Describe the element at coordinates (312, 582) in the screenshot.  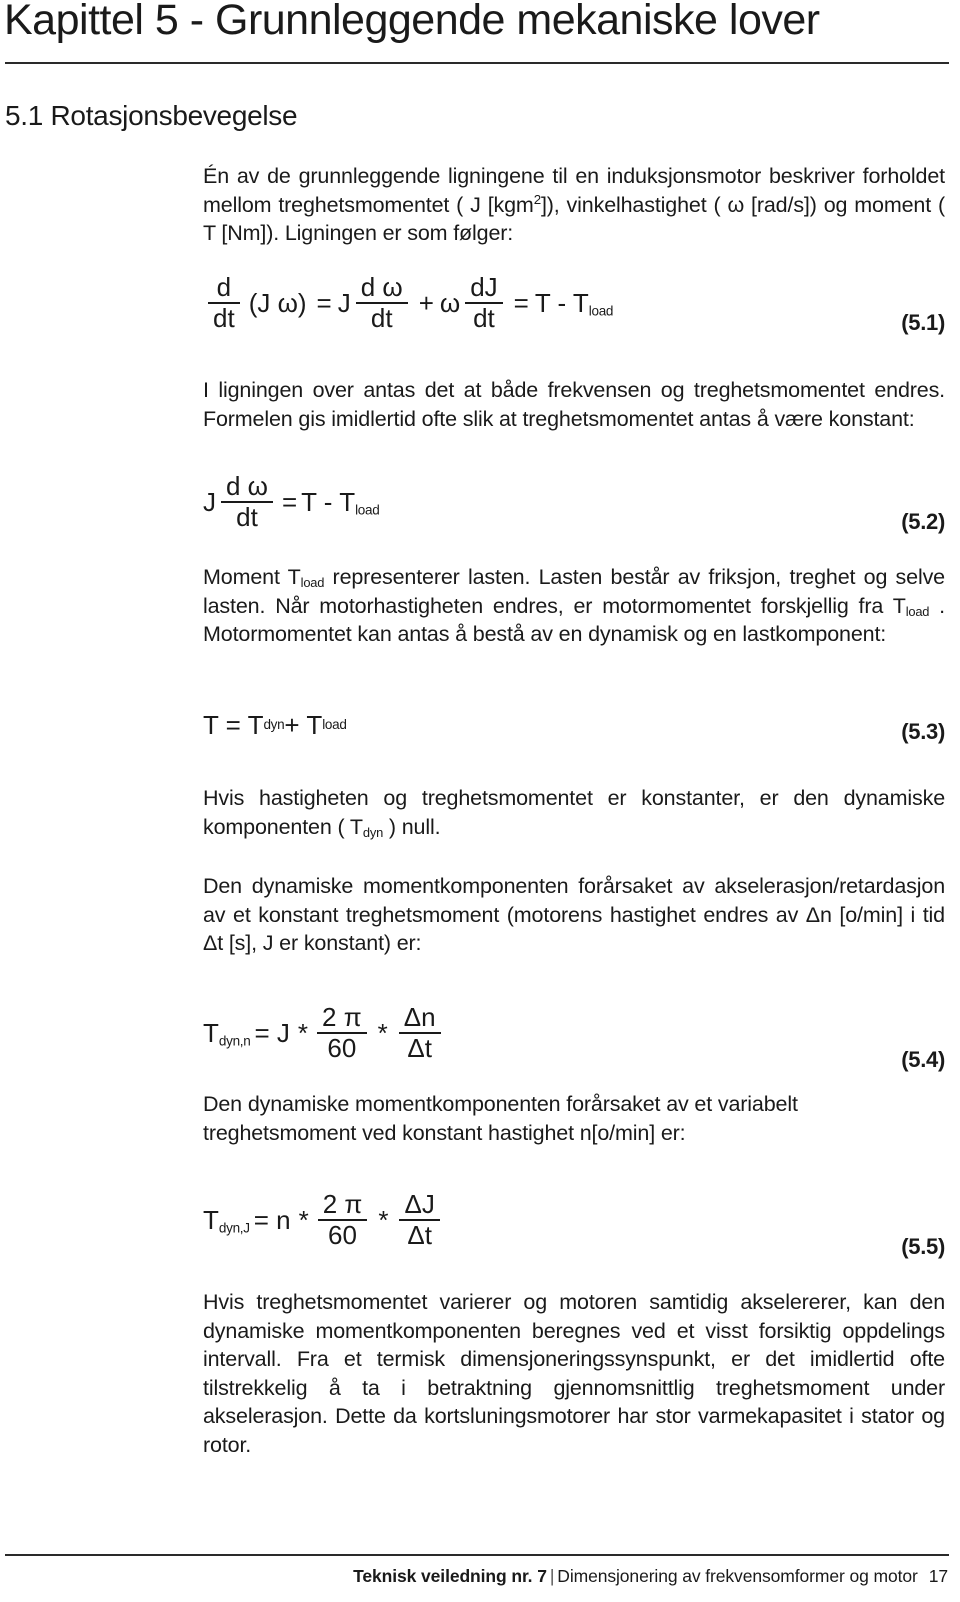
I see `subscript-load-1: load` at that location.